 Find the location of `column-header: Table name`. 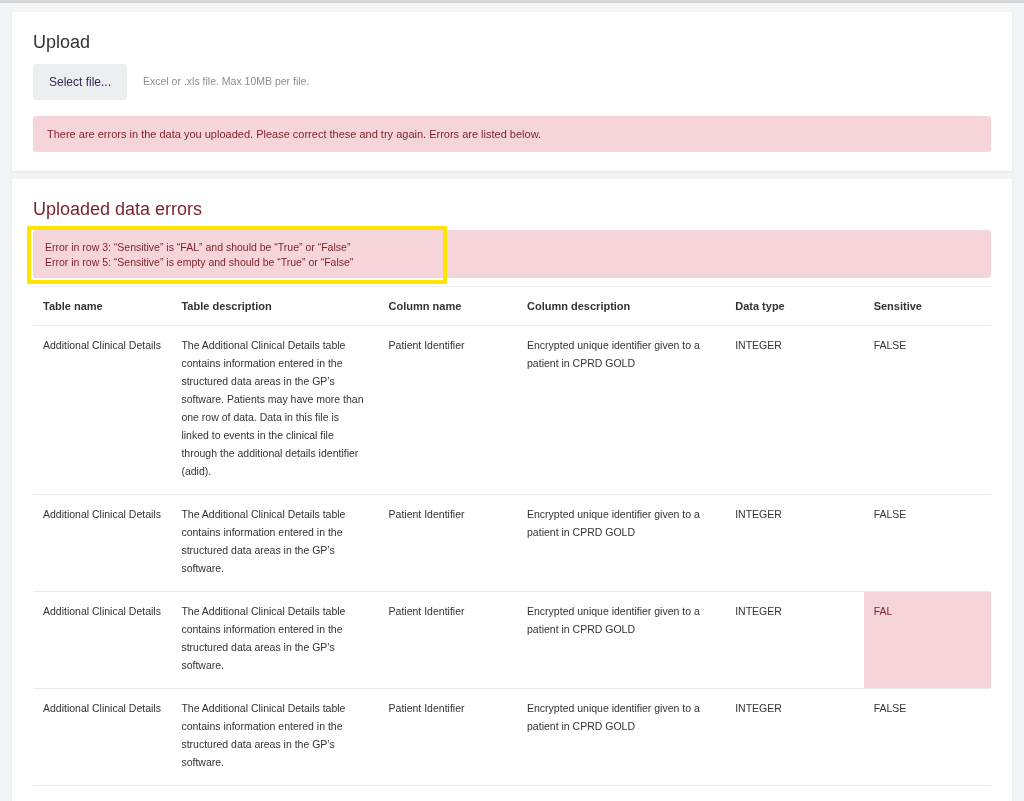

column-header: Table name is located at coordinates (102, 306).